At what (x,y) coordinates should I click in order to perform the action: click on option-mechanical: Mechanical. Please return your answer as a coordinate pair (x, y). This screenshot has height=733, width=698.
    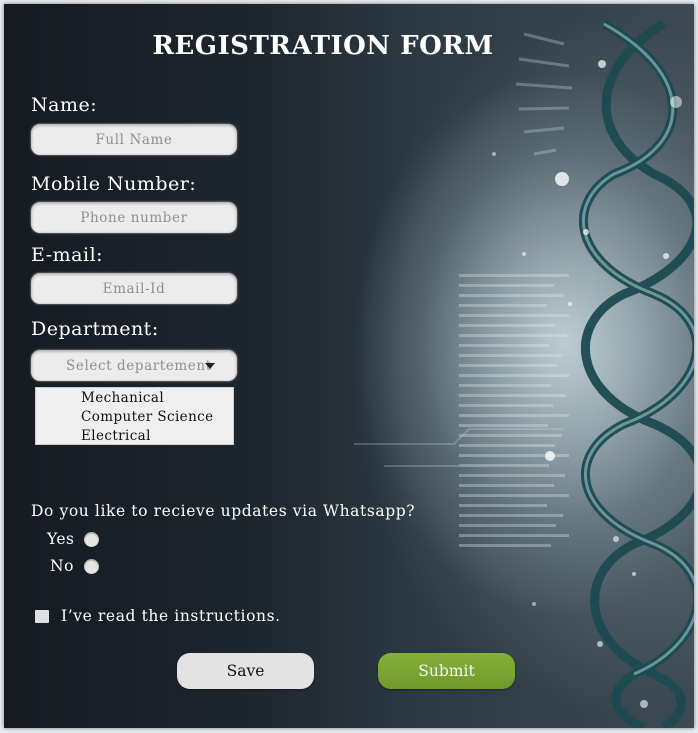
    Looking at the image, I should click on (122, 398).